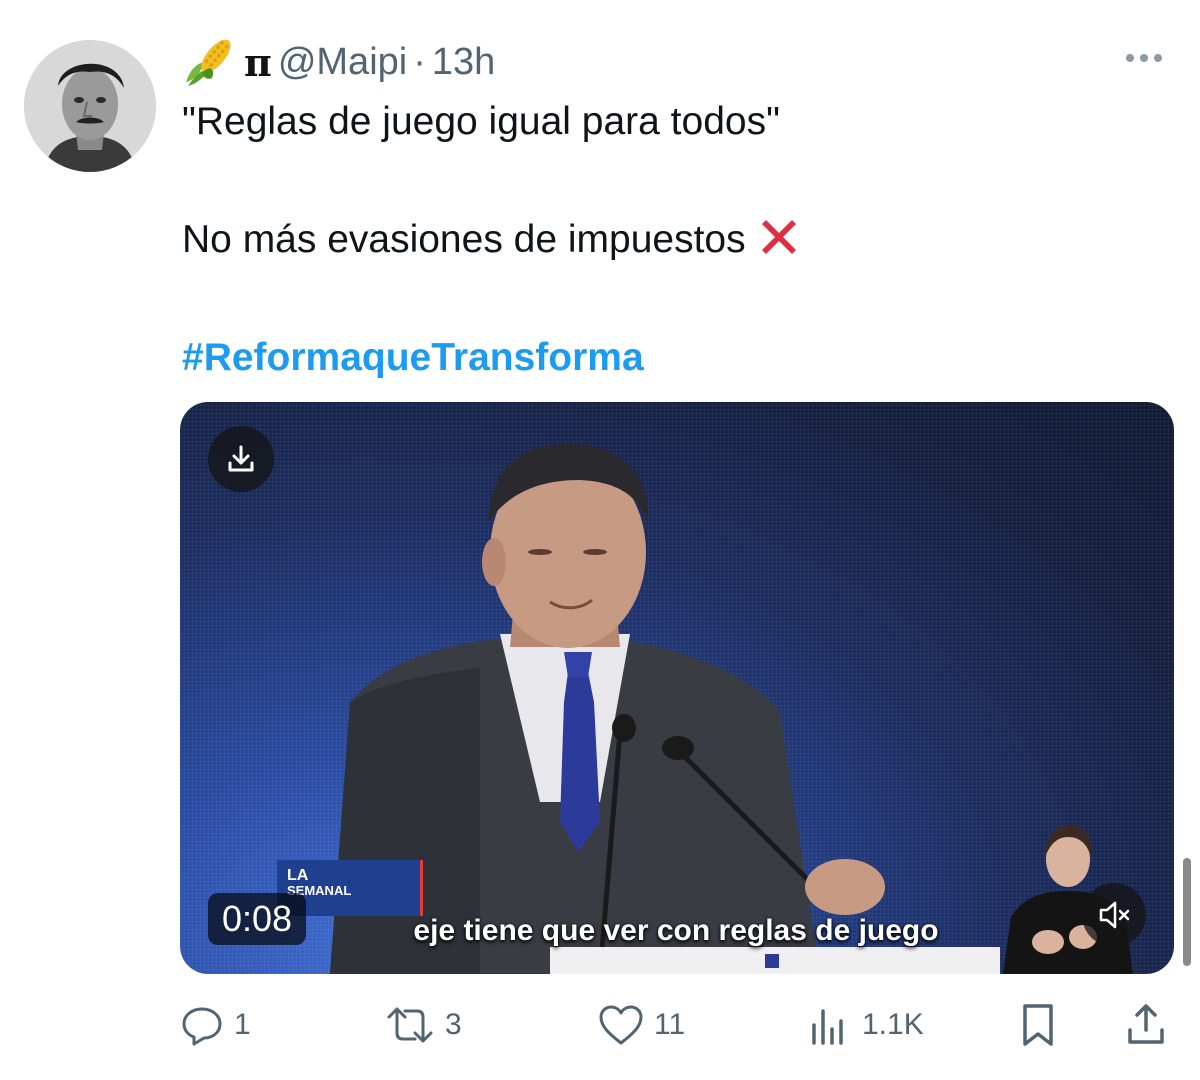 Image resolution: width=1200 pixels, height=1080 pixels. What do you see at coordinates (778, 237) in the screenshot?
I see `cross-mark-icon` at bounding box center [778, 237].